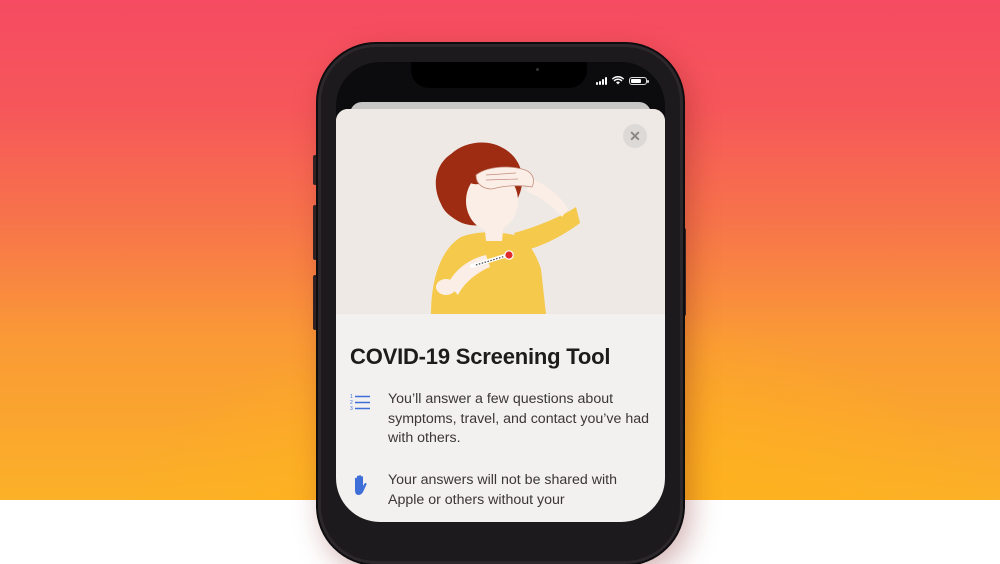 The image size is (1000, 564). I want to click on page-title: COVID-19 Screening Tool, so click(480, 356).